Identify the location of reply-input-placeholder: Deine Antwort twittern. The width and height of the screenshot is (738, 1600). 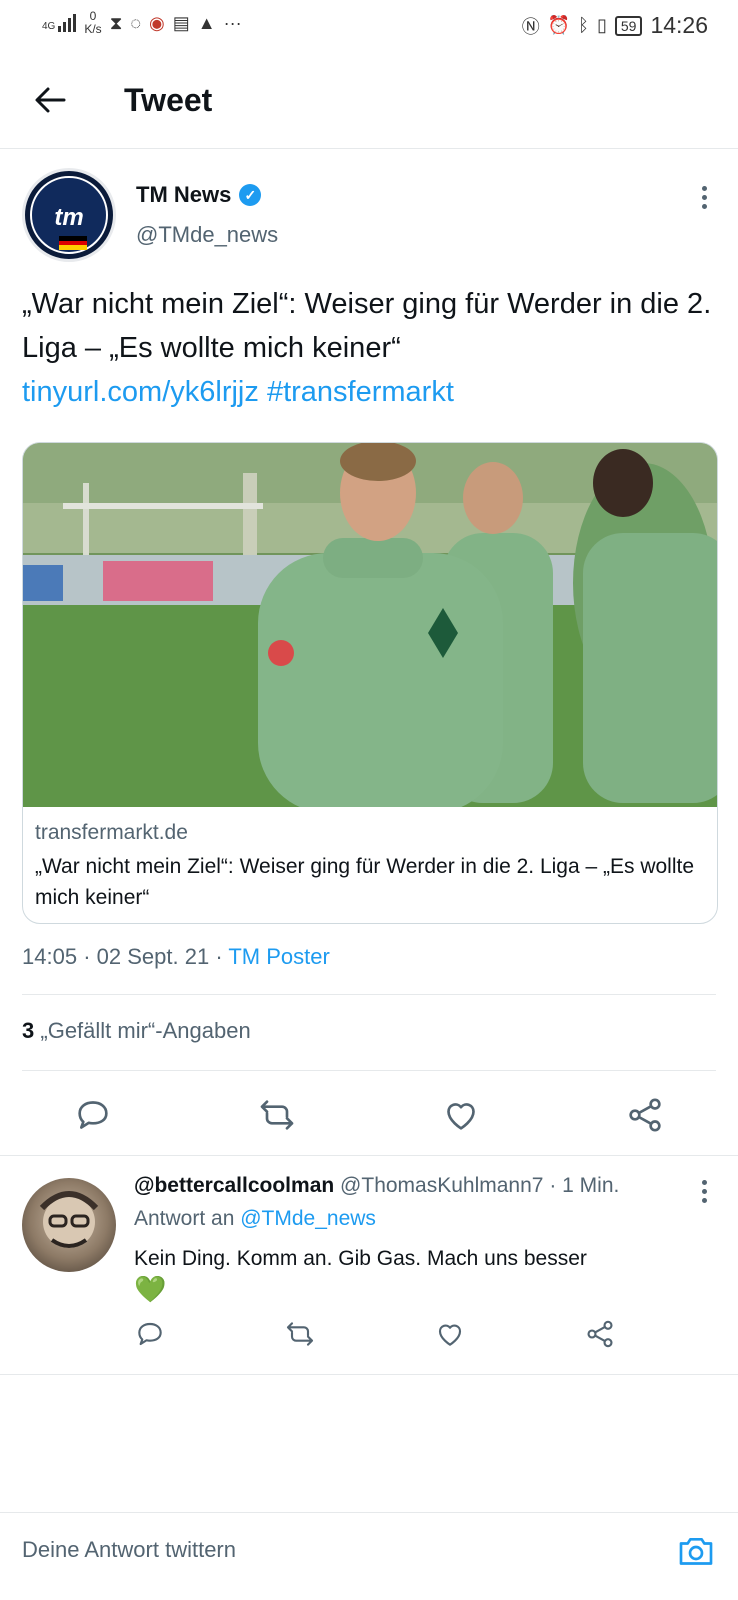
(129, 1550).